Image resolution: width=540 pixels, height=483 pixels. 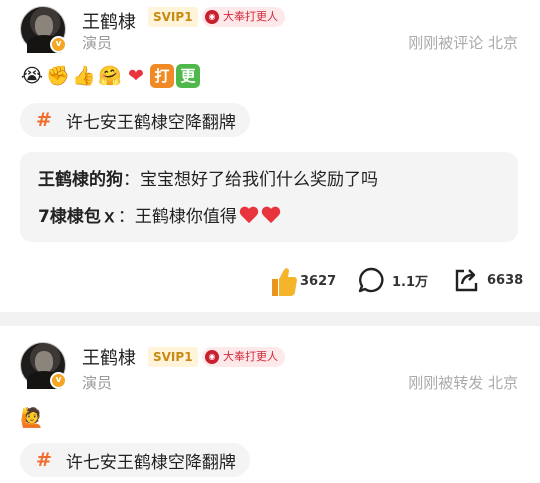 What do you see at coordinates (466, 280) in the screenshot?
I see `share-icon` at bounding box center [466, 280].